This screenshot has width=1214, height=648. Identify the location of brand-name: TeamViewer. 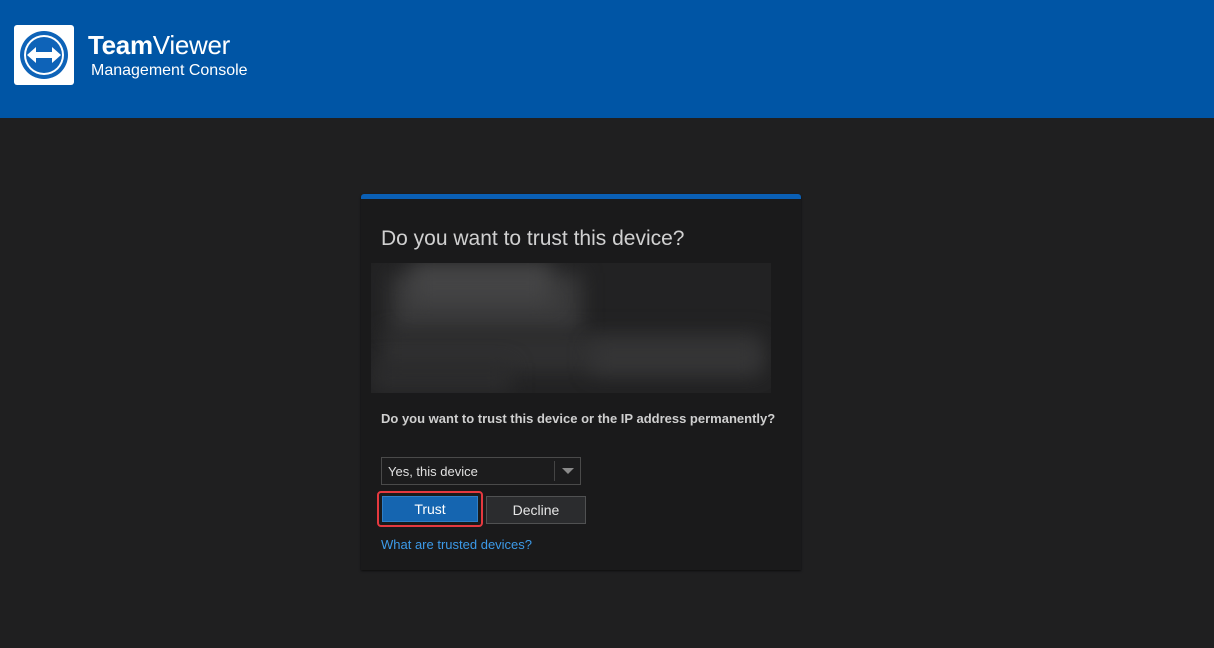
(159, 45).